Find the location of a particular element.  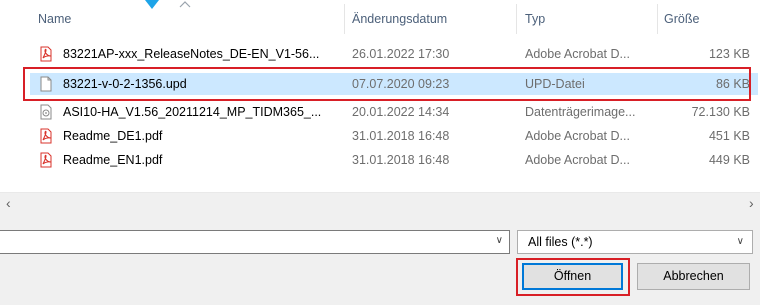

column-header-type: Typ is located at coordinates (535, 19).